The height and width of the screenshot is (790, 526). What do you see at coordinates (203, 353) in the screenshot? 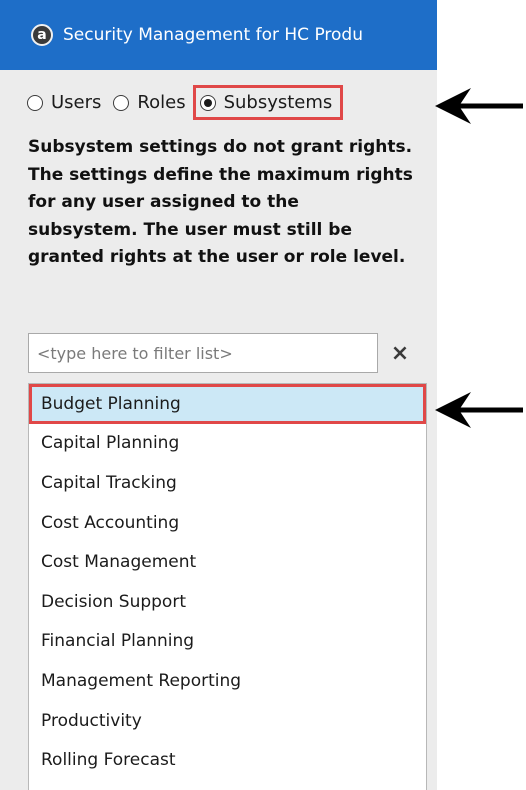
I see `filter-input: <type here to filter list>` at bounding box center [203, 353].